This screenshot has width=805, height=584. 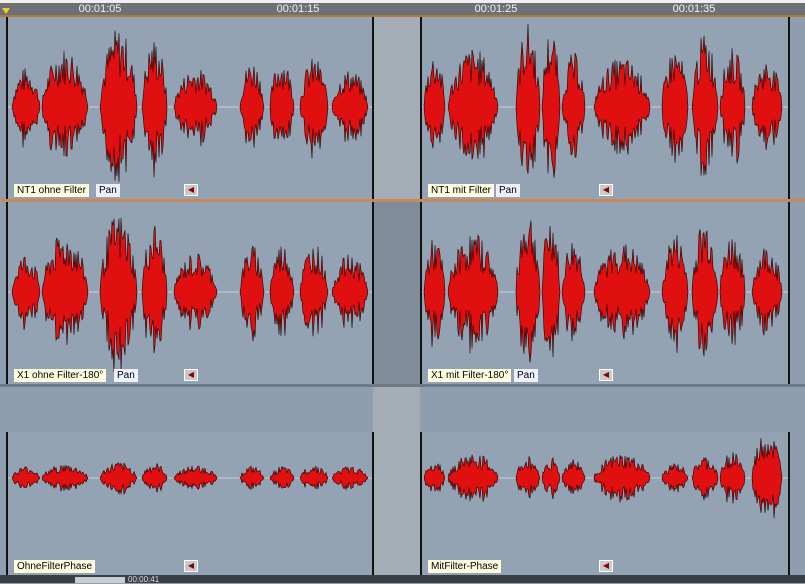 I want to click on timeline-ruler: 00:01:05 00:01:15 00:01:25 00:01:35, so click(x=402, y=8).